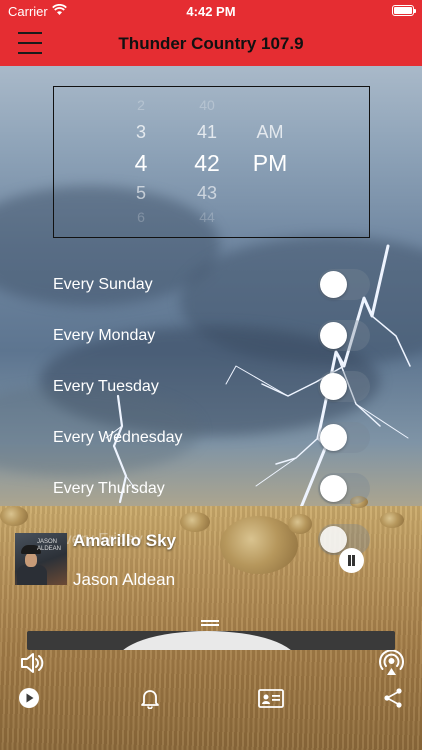 The image size is (422, 750). I want to click on day-label-thursday: Every Thursday, so click(109, 488).